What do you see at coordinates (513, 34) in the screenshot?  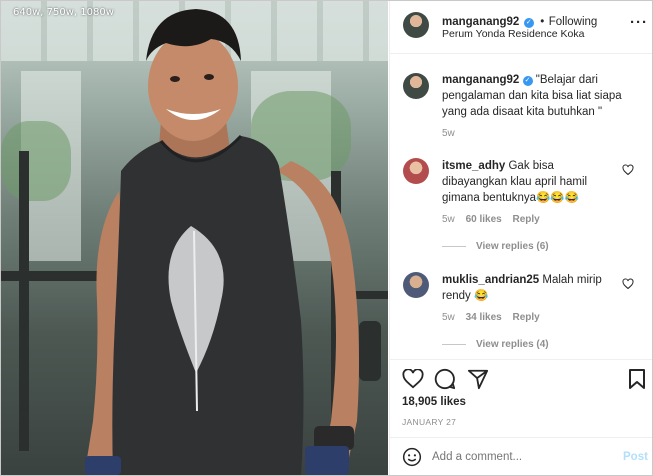 I see `post-location: Perum Yonda Residence Koka` at bounding box center [513, 34].